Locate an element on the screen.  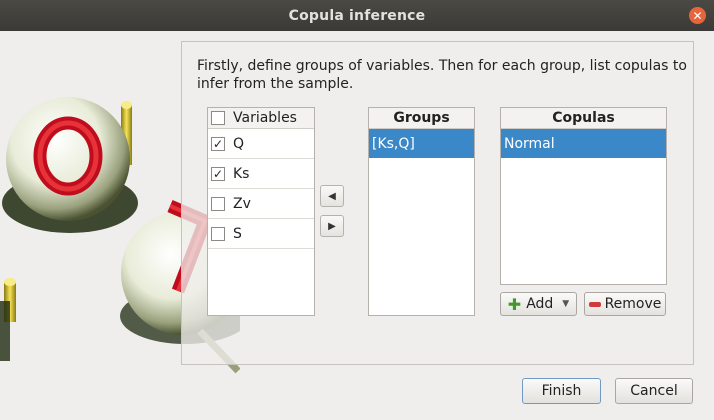
copula-item: Normal is located at coordinates (583, 143).